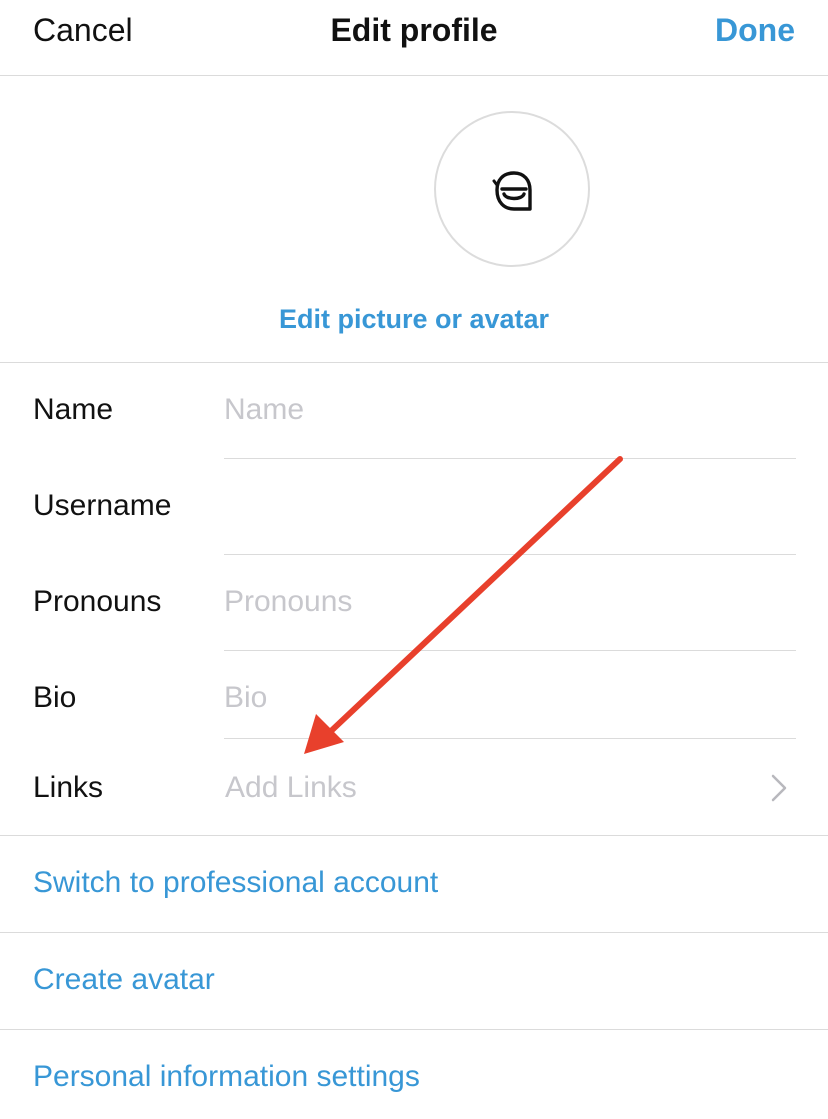 The image size is (828, 1119). I want to click on switch-professional-link: Switch to professional account, so click(235, 883).